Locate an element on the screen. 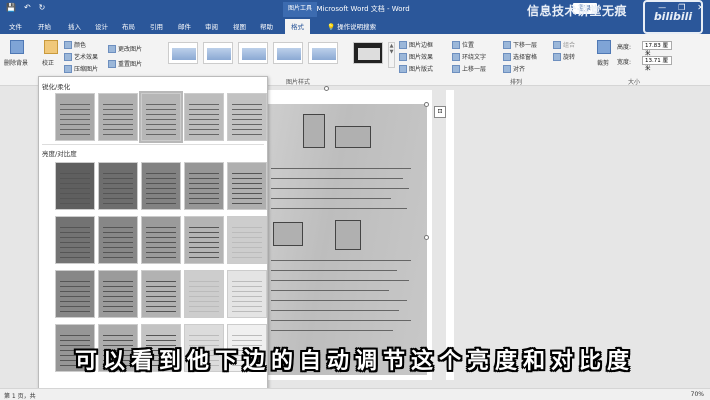  tell-me-search: 💡 操作说明搜索 is located at coordinates (351, 26).